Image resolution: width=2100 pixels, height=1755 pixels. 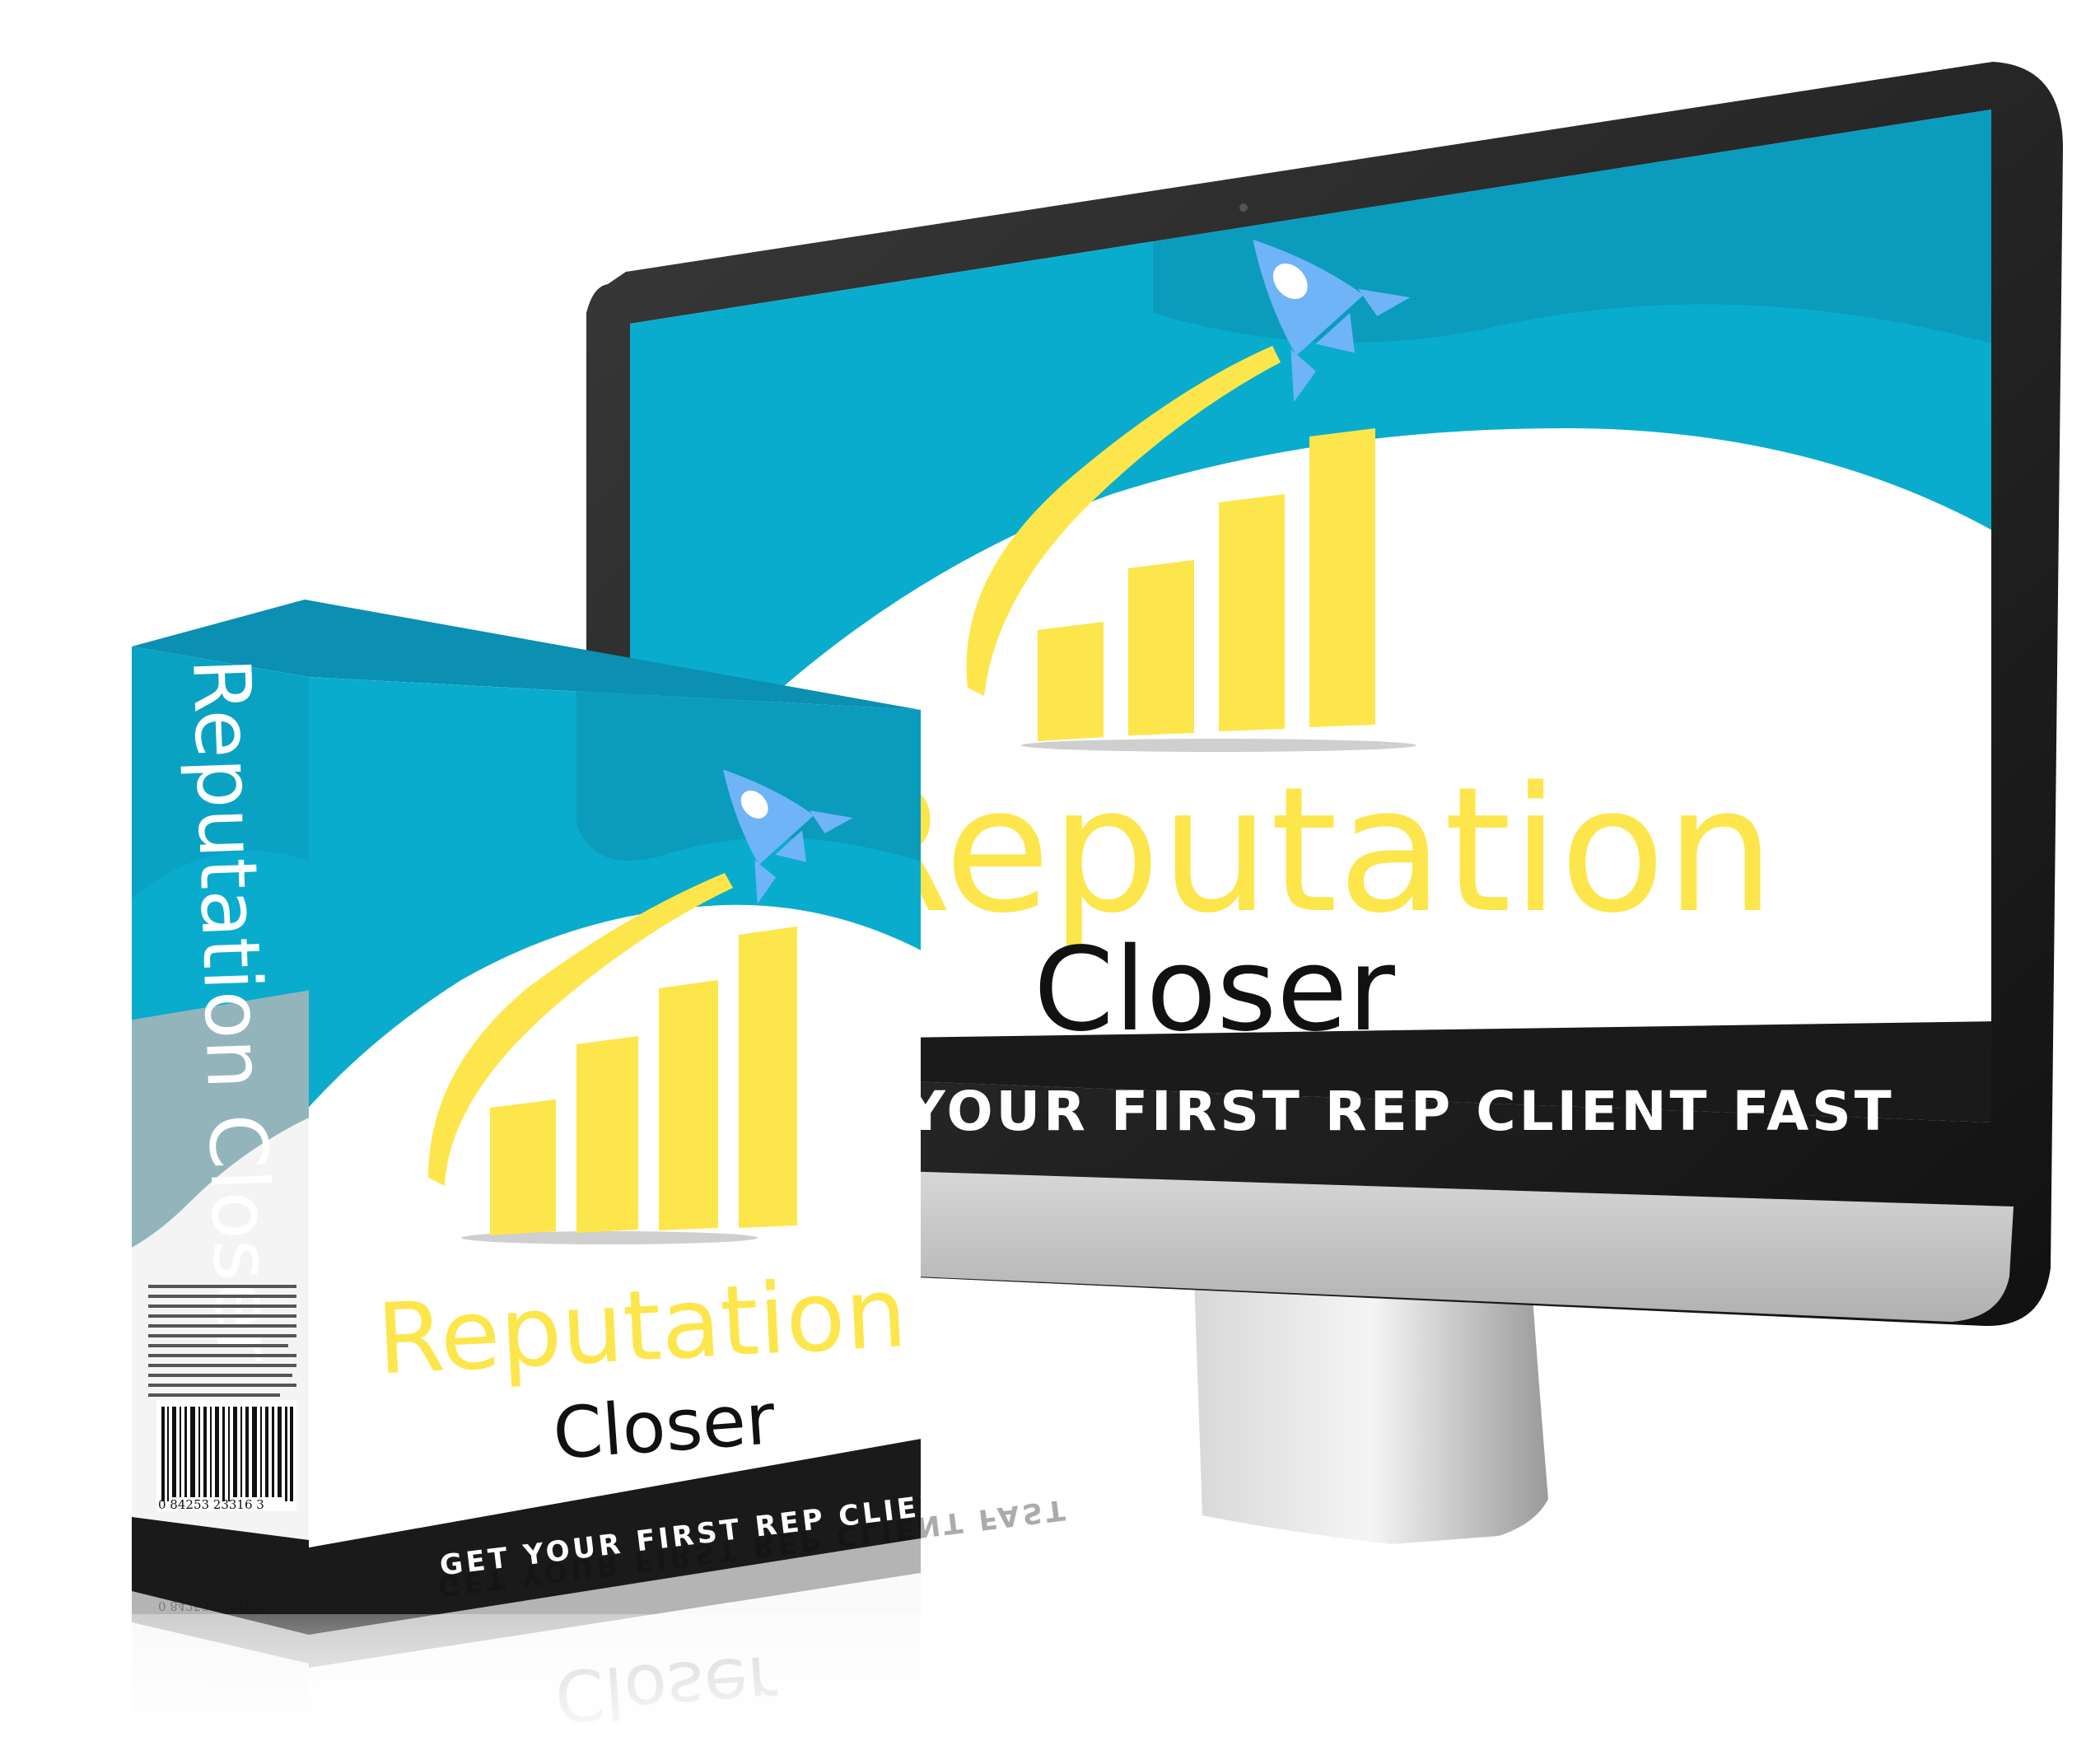 I want to click on screen-title-closer: Closer, so click(x=1214, y=990).